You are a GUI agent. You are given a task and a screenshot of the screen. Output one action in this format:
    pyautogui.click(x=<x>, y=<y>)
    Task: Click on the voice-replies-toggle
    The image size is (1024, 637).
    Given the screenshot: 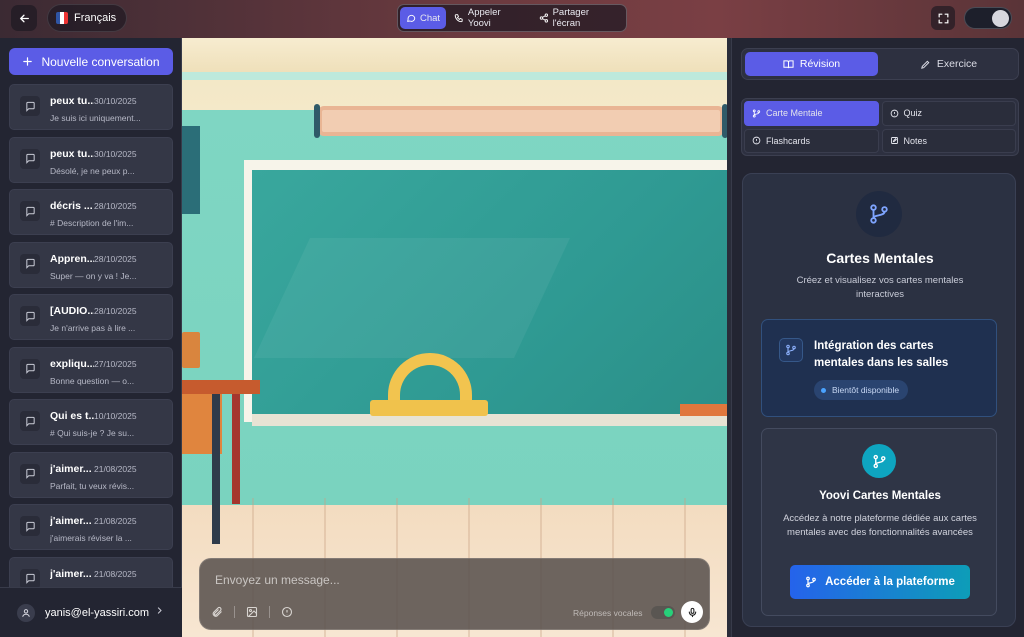 What is the action you would take?
    pyautogui.click(x=663, y=612)
    